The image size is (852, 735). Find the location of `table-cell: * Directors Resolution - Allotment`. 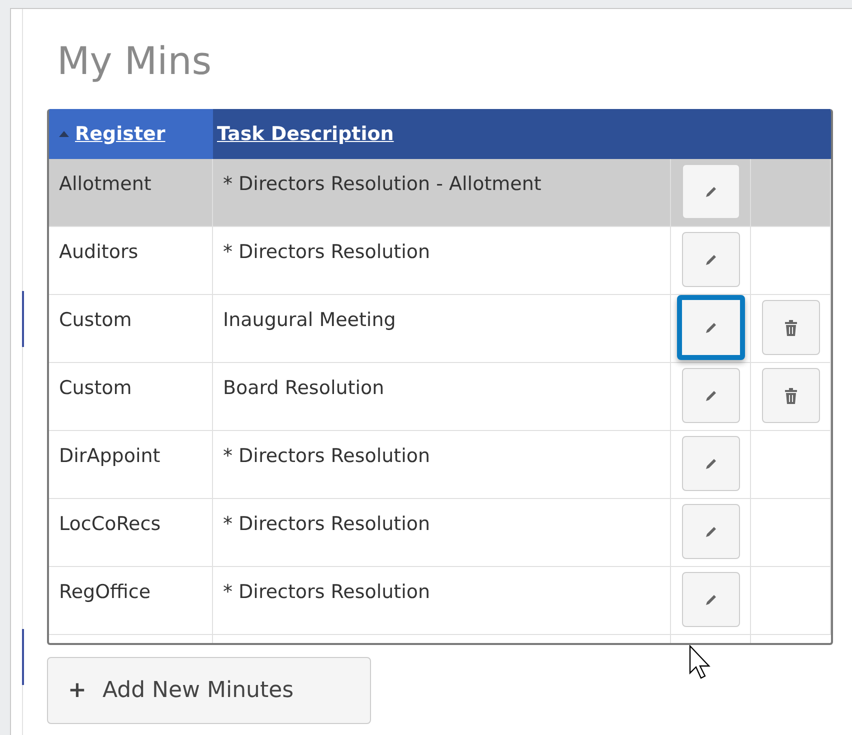

table-cell: * Directors Resolution - Allotment is located at coordinates (442, 192).